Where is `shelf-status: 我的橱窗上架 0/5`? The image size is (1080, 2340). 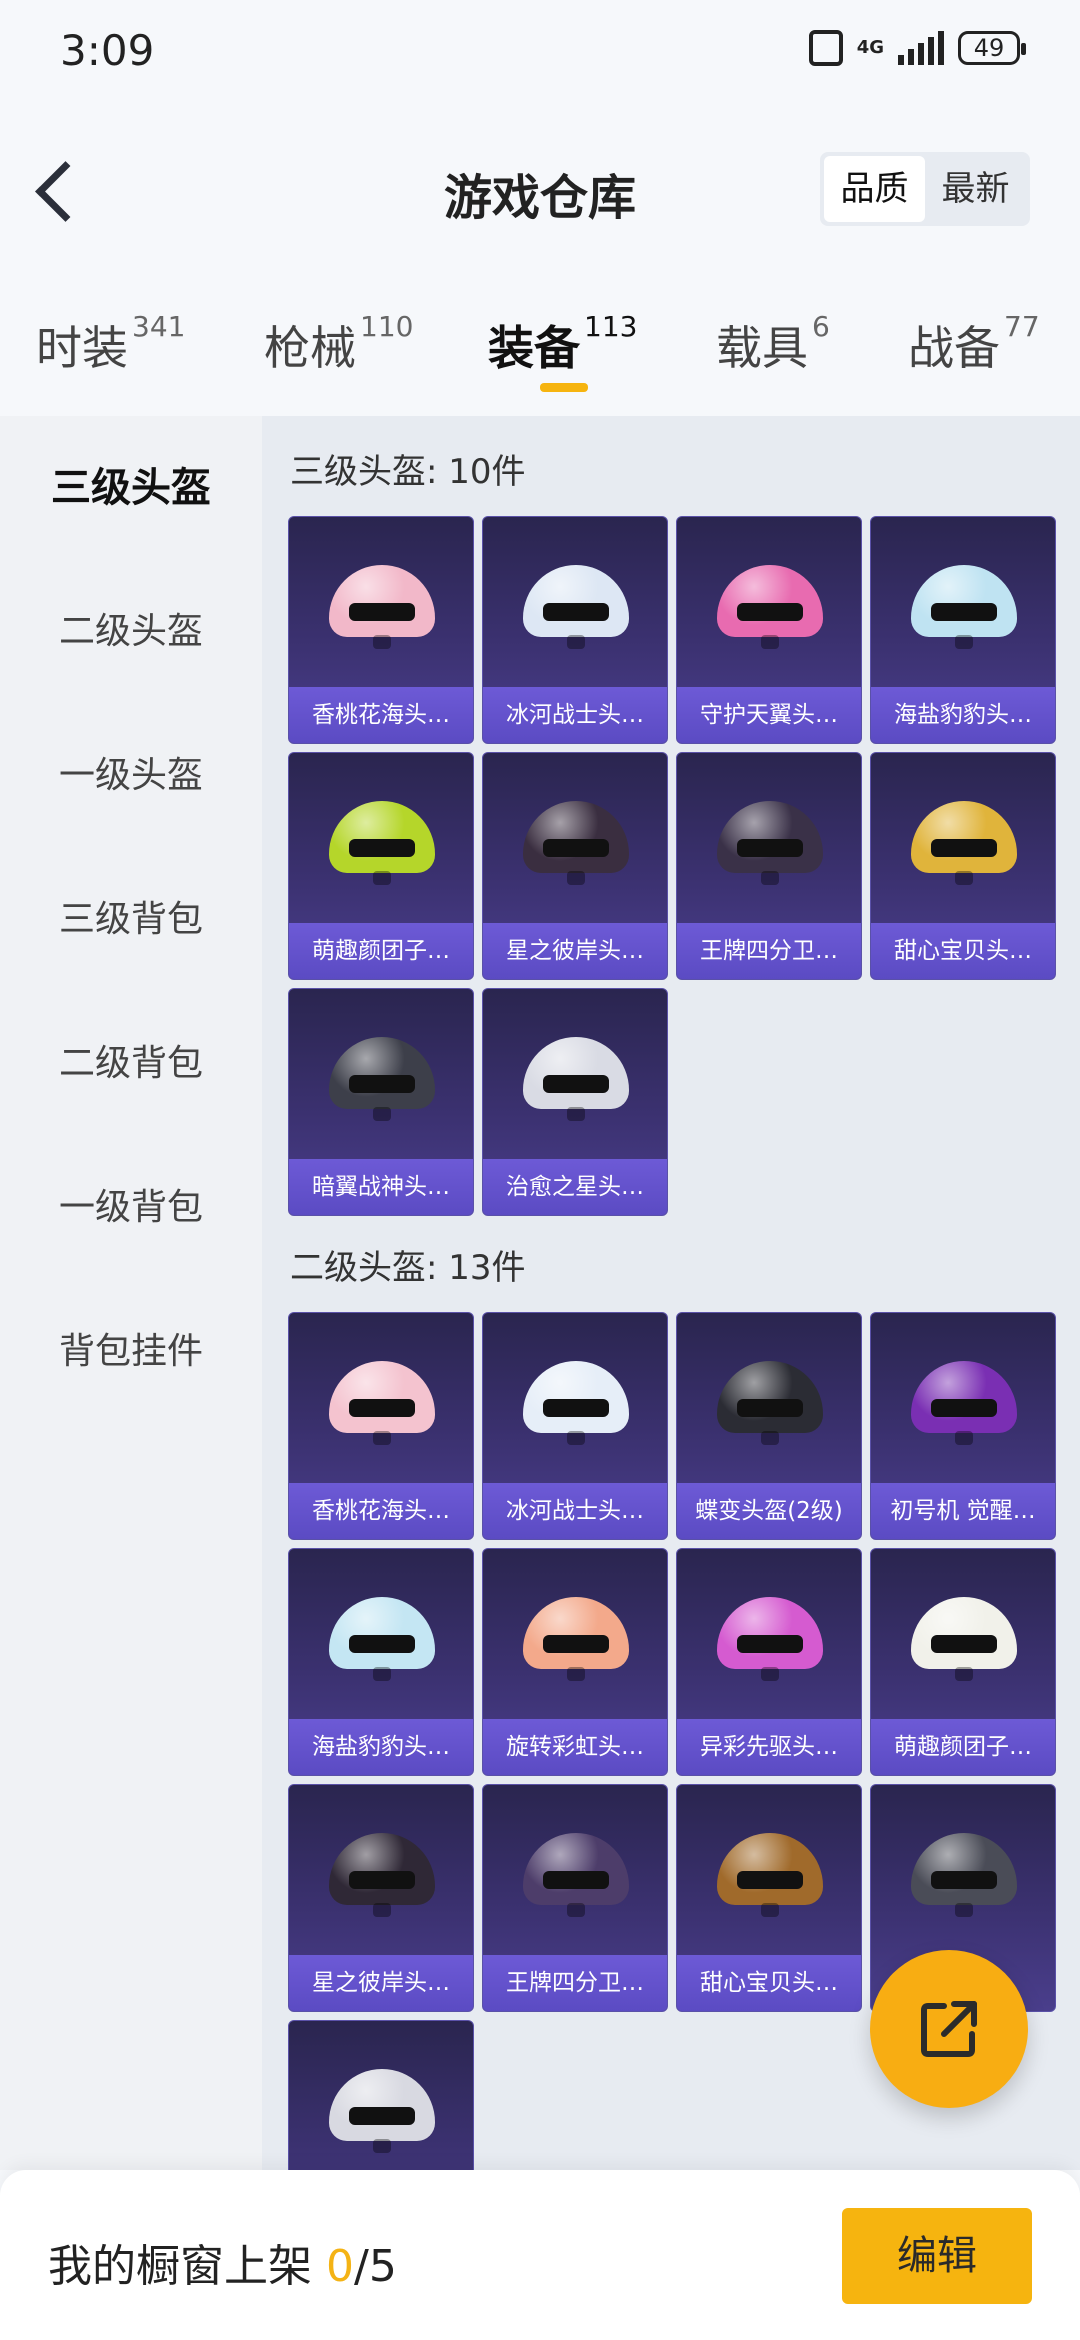
shelf-status: 我的橱窗上架 0/5 is located at coordinates (222, 2266).